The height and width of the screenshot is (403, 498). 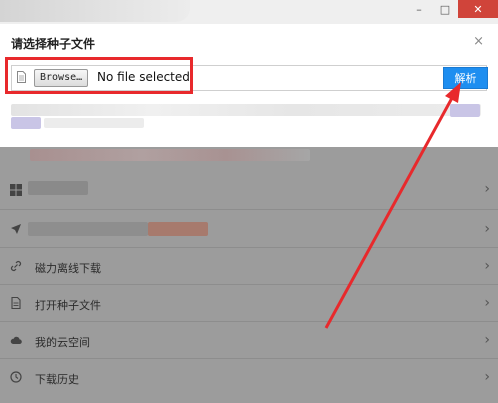 I want to click on window-titlebar: – □ ✕, so click(x=249, y=12).